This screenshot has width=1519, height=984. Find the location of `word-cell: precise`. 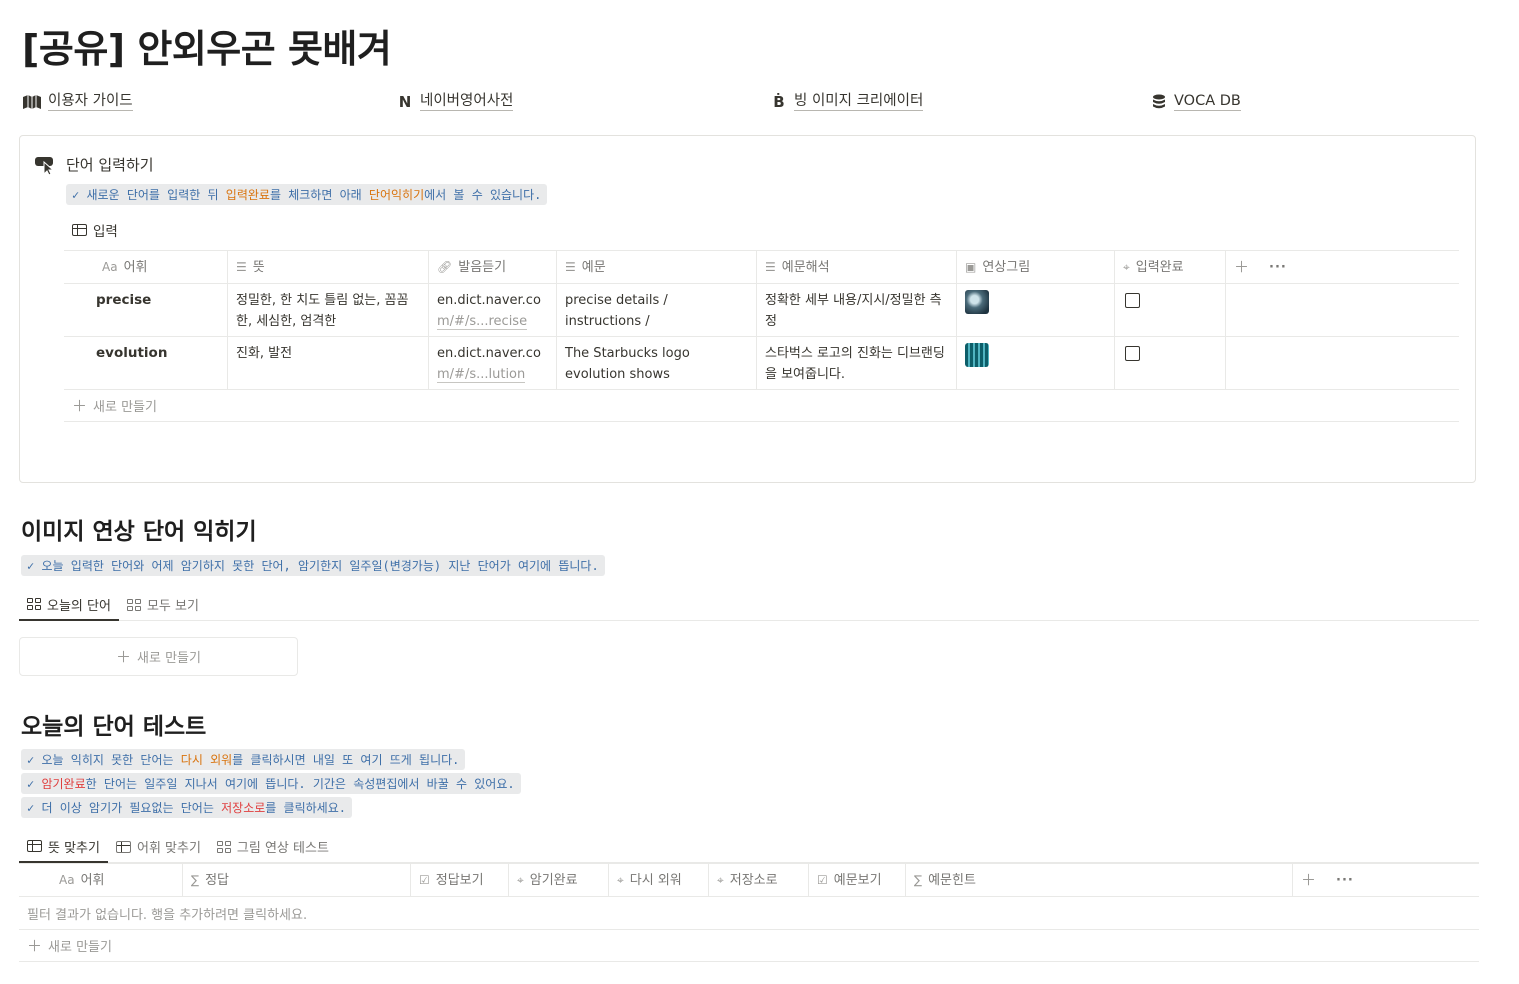

word-cell: precise is located at coordinates (146, 310).